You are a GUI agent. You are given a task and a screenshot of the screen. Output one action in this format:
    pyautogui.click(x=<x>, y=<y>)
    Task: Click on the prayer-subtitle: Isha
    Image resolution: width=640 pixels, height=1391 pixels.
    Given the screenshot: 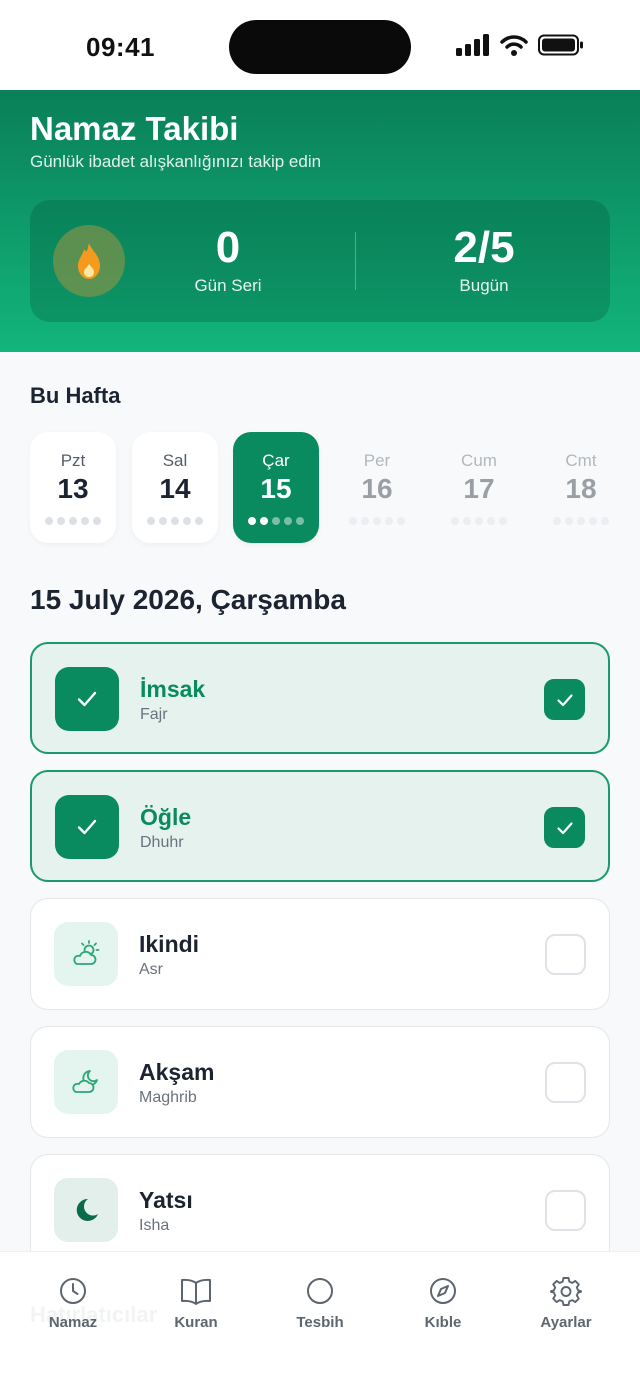 What is the action you would take?
    pyautogui.click(x=154, y=1225)
    